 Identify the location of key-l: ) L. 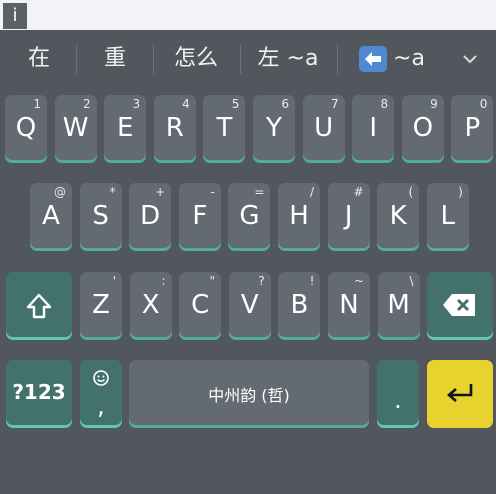
(447, 217).